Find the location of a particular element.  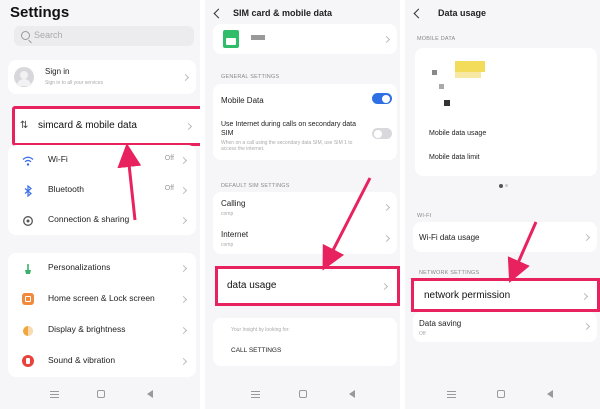

arrow-to-data-usage is located at coordinates (347, 224).